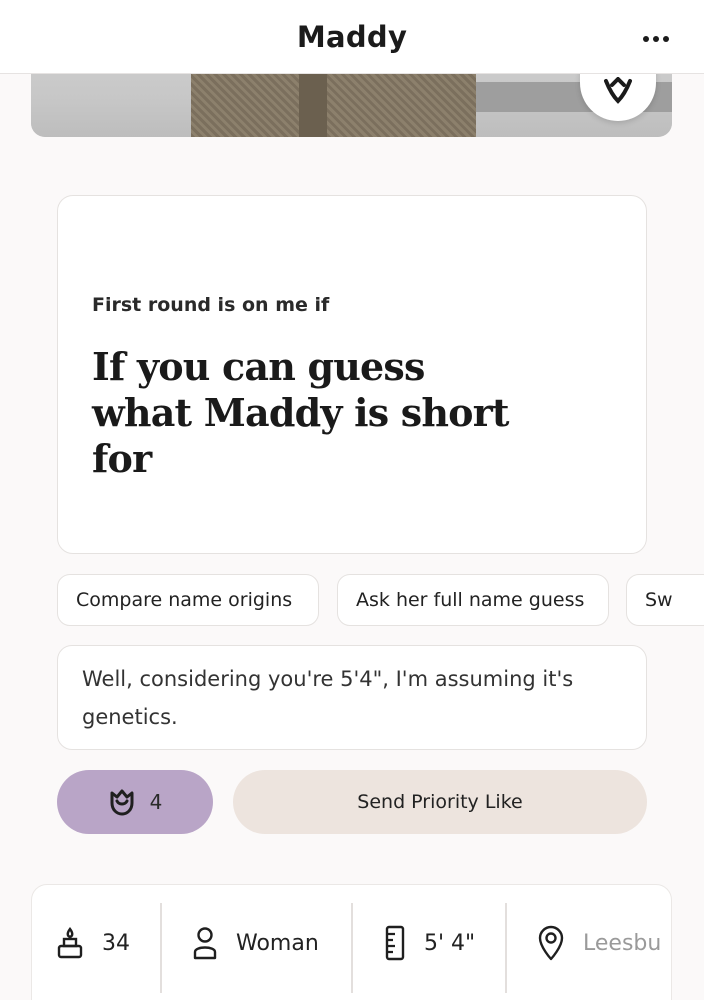 Image resolution: width=704 pixels, height=1000 pixels. Describe the element at coordinates (646, 39) in the screenshot. I see `more-horizontal-icon` at that location.